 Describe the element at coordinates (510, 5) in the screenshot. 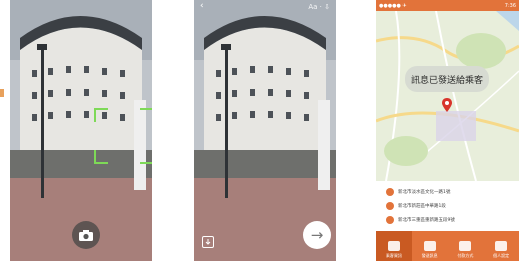

I see `status-time: 7:36` at that location.